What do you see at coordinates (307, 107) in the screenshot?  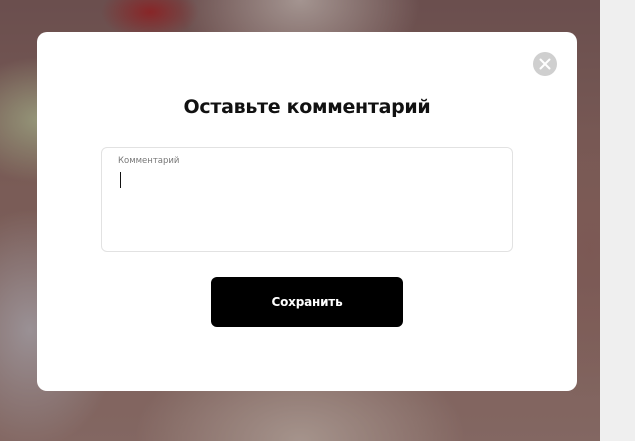 I see `modal-title: Оставьте комментарий` at bounding box center [307, 107].